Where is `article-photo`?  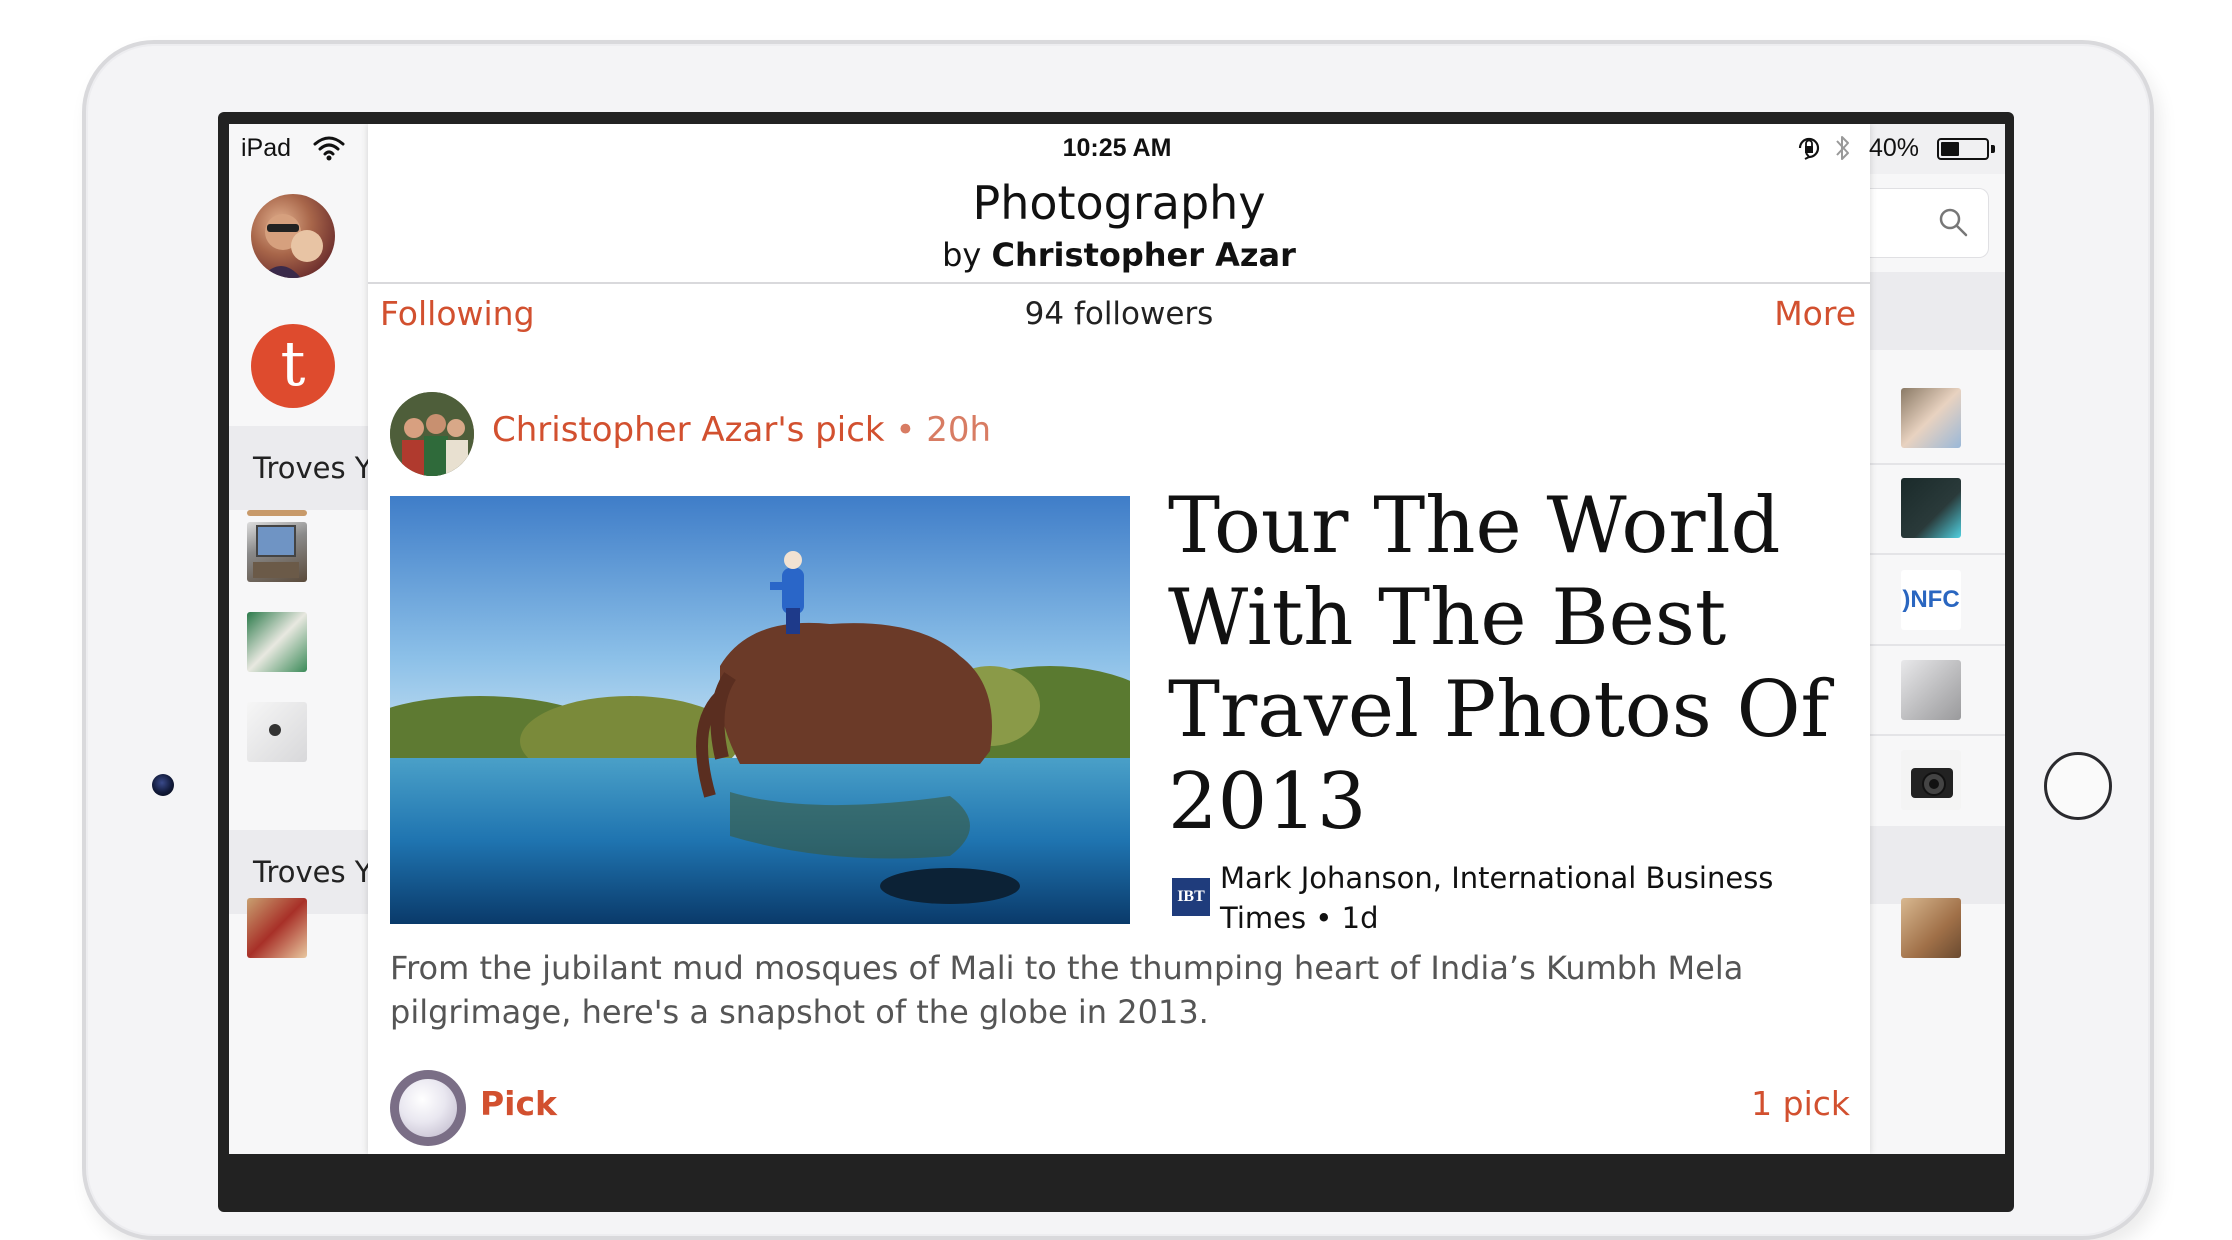
article-photo is located at coordinates (760, 710).